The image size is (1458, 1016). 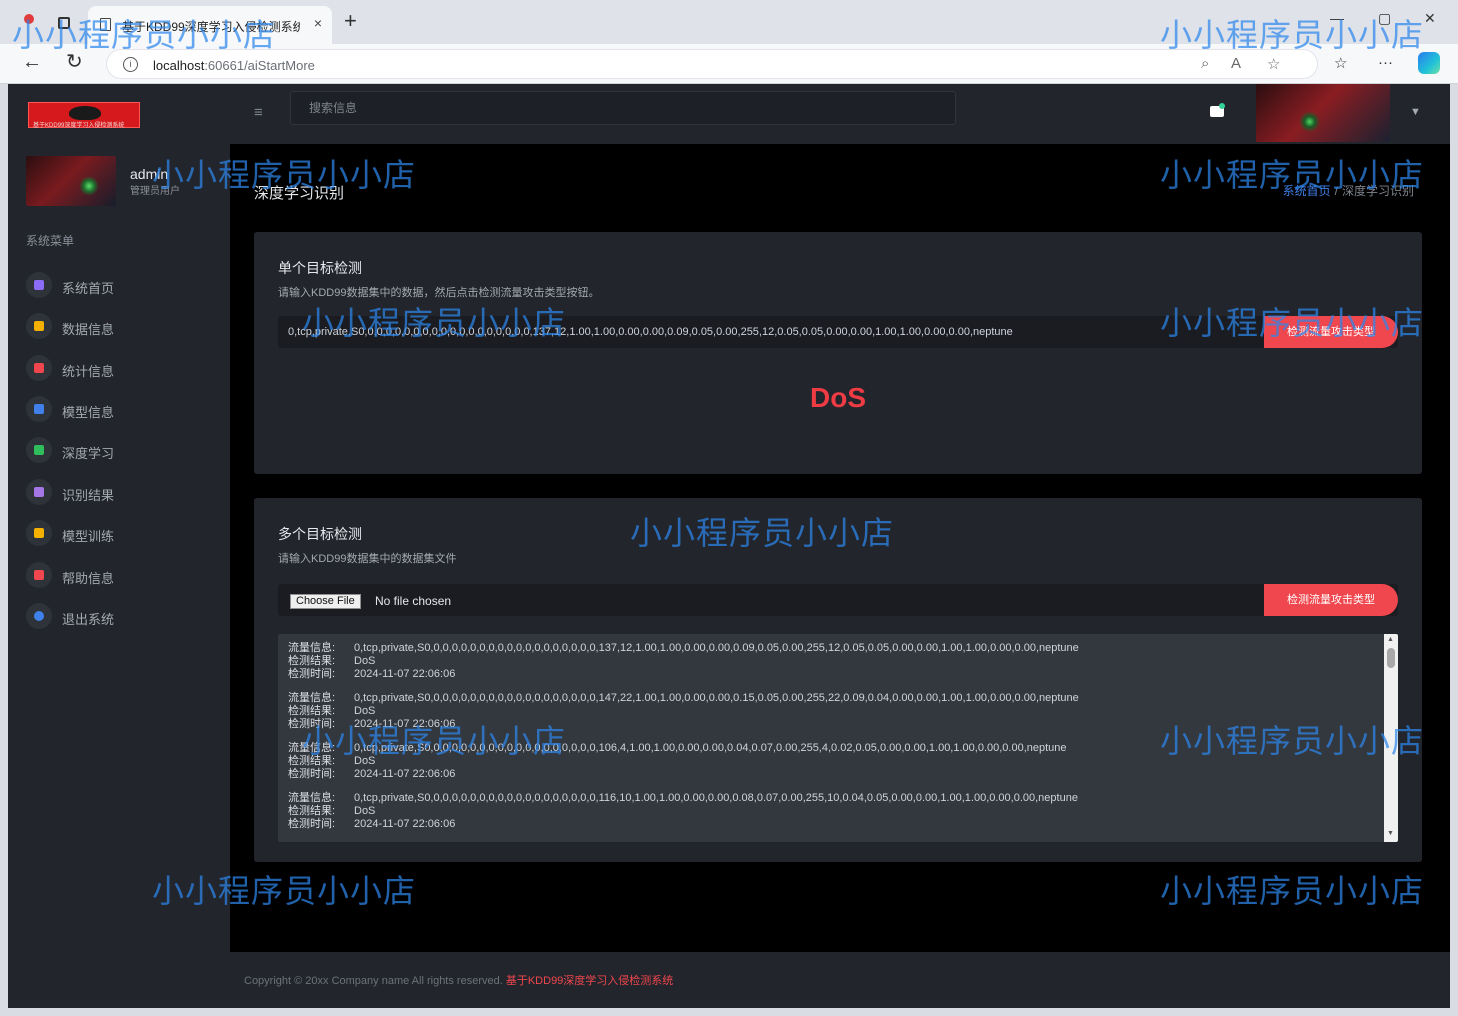 I want to click on sidebar-item-home: 系统首页, so click(x=121, y=285).